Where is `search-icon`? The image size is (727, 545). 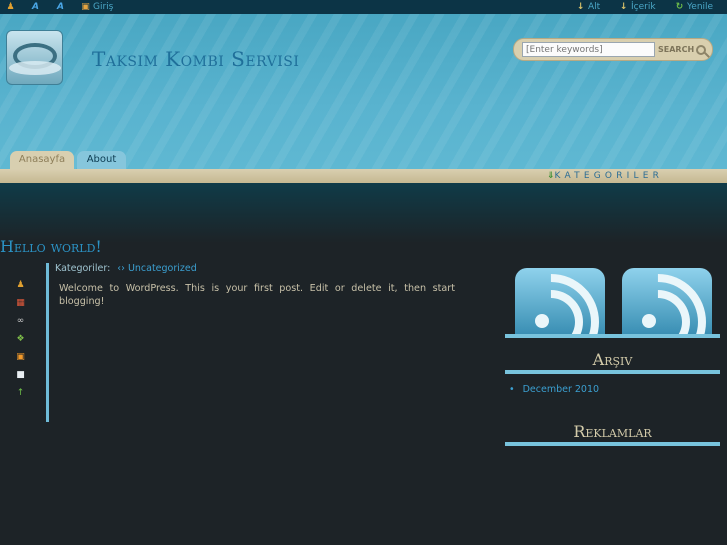 search-icon is located at coordinates (701, 50).